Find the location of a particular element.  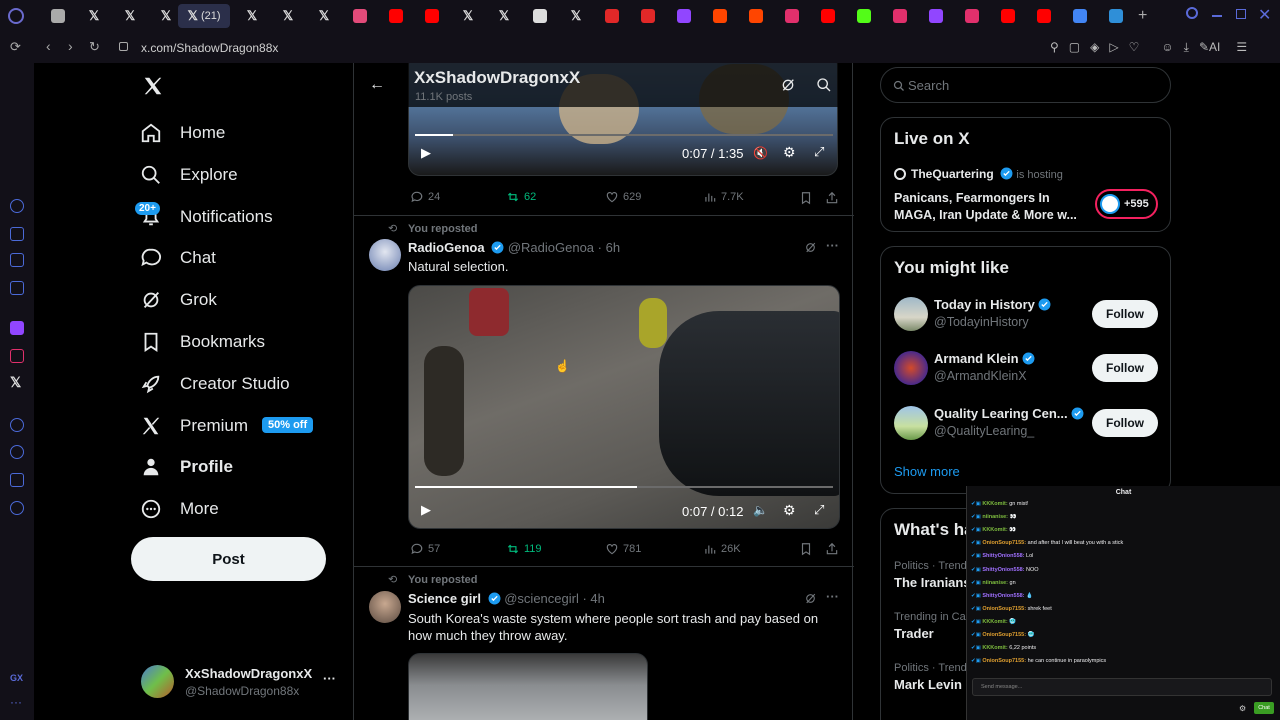

sidebar-bot-icon is located at coordinates (17, 234).